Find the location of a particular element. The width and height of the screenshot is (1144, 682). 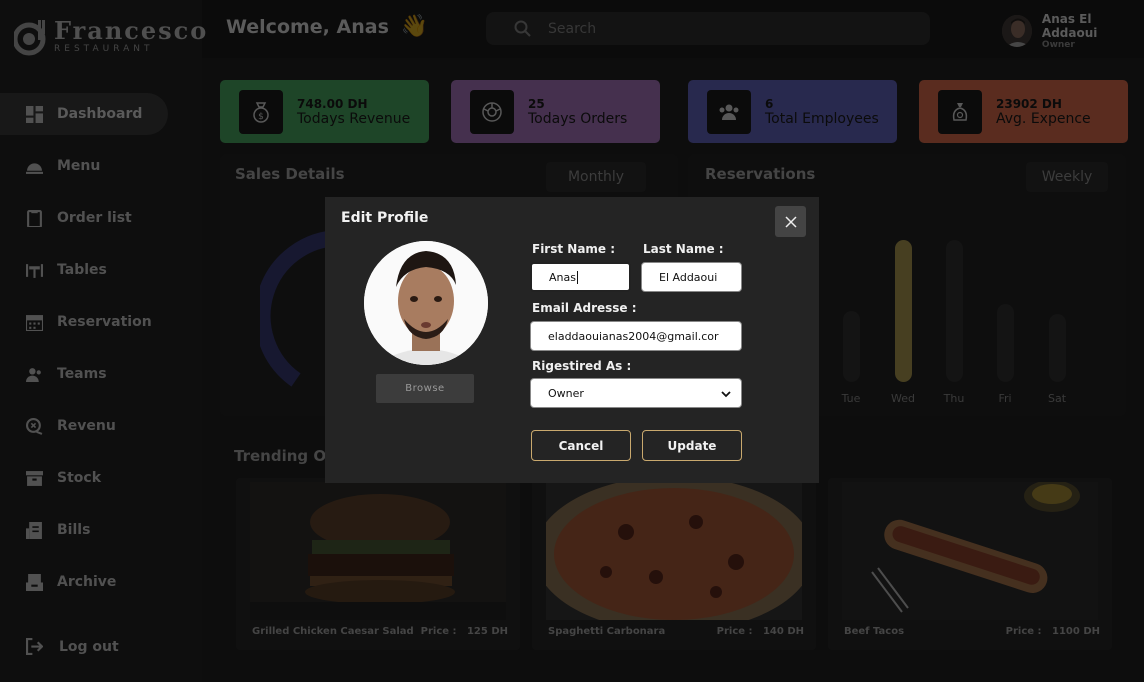

last-name-label: Last Name : is located at coordinates (683, 249).